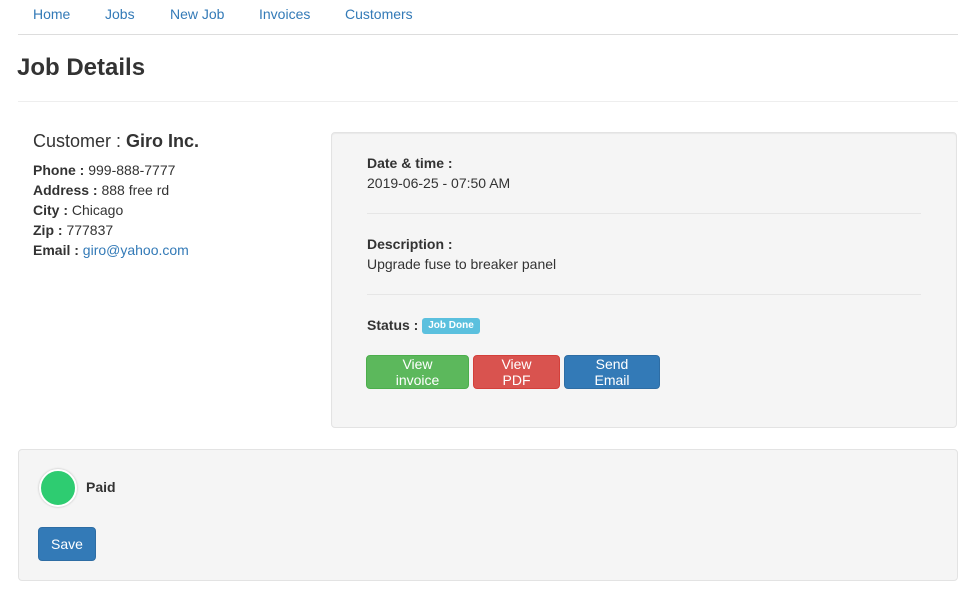 This screenshot has height=591, width=979. What do you see at coordinates (410, 244) in the screenshot?
I see `description-label: Description :` at bounding box center [410, 244].